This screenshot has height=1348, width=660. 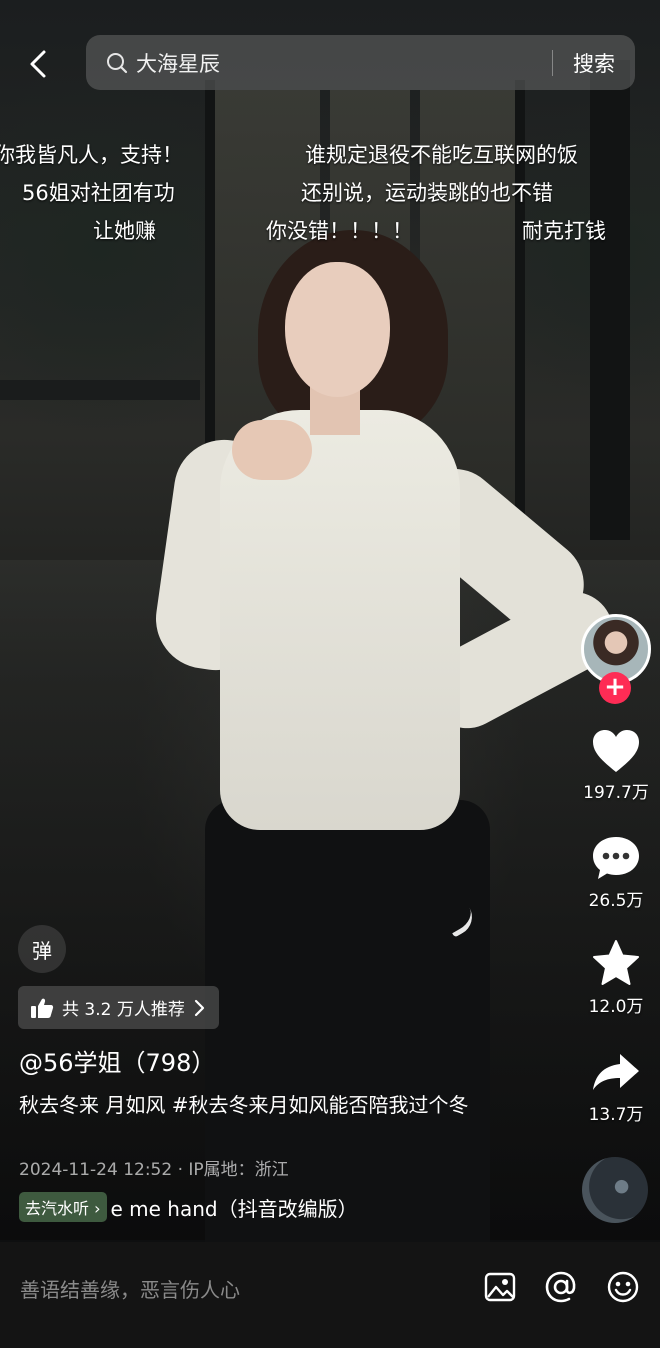 I want to click on heart-icon, so click(x=616, y=751).